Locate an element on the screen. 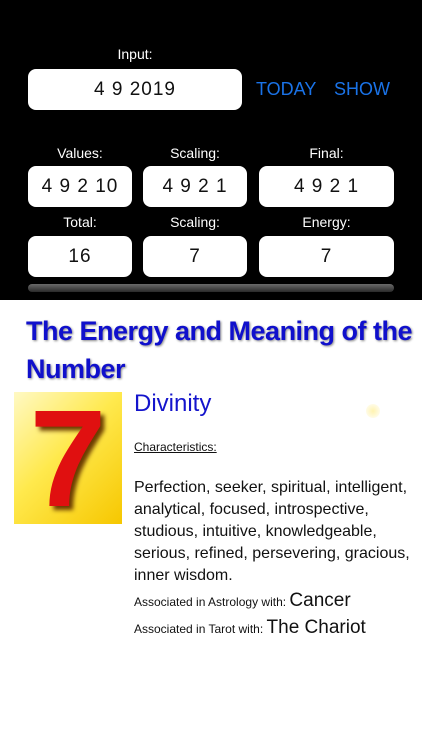 Image resolution: width=422 pixels, height=750 pixels. scaling-field-1: 4 9 2 1 is located at coordinates (195, 186).